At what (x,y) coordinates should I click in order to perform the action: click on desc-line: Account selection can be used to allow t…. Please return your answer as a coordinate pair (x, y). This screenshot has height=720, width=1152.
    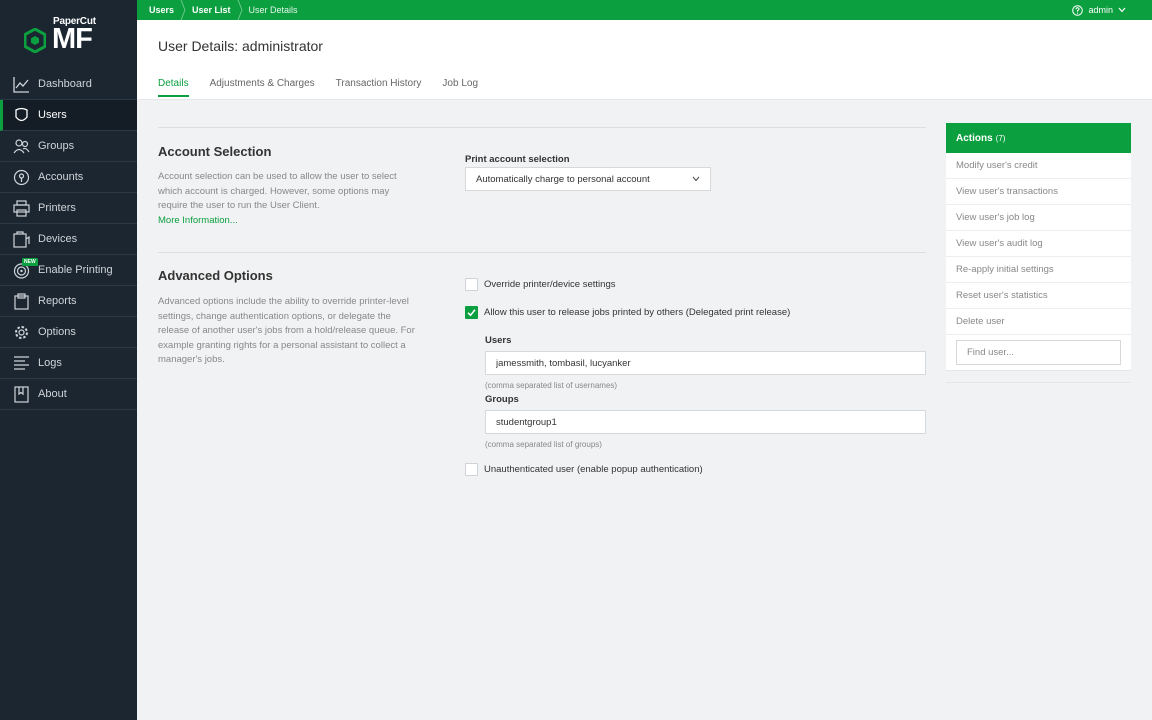
    Looking at the image, I should click on (277, 176).